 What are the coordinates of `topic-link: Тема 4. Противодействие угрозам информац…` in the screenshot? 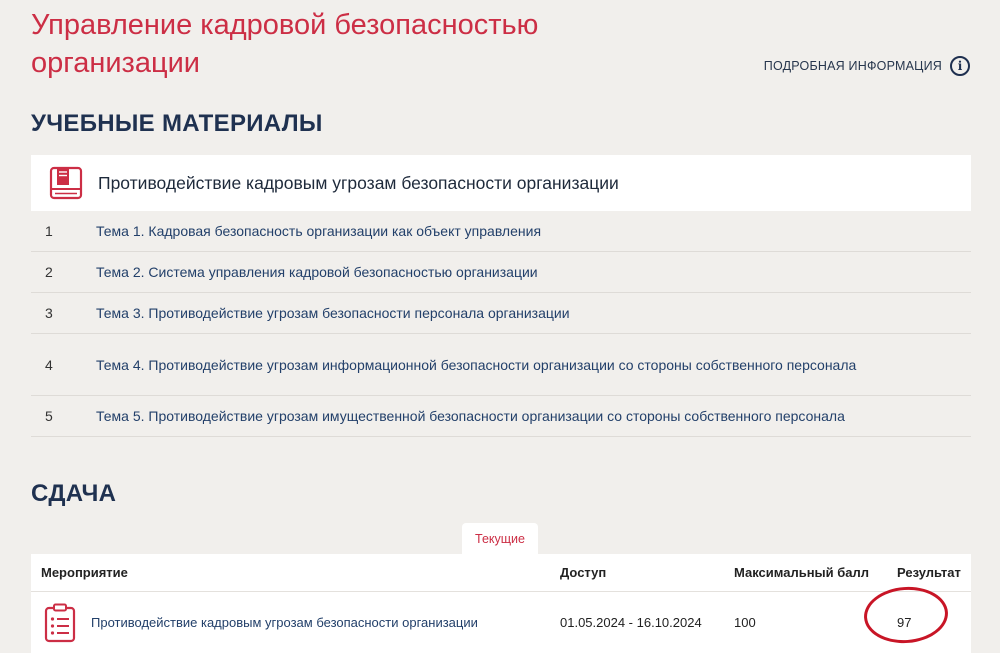 It's located at (533, 365).